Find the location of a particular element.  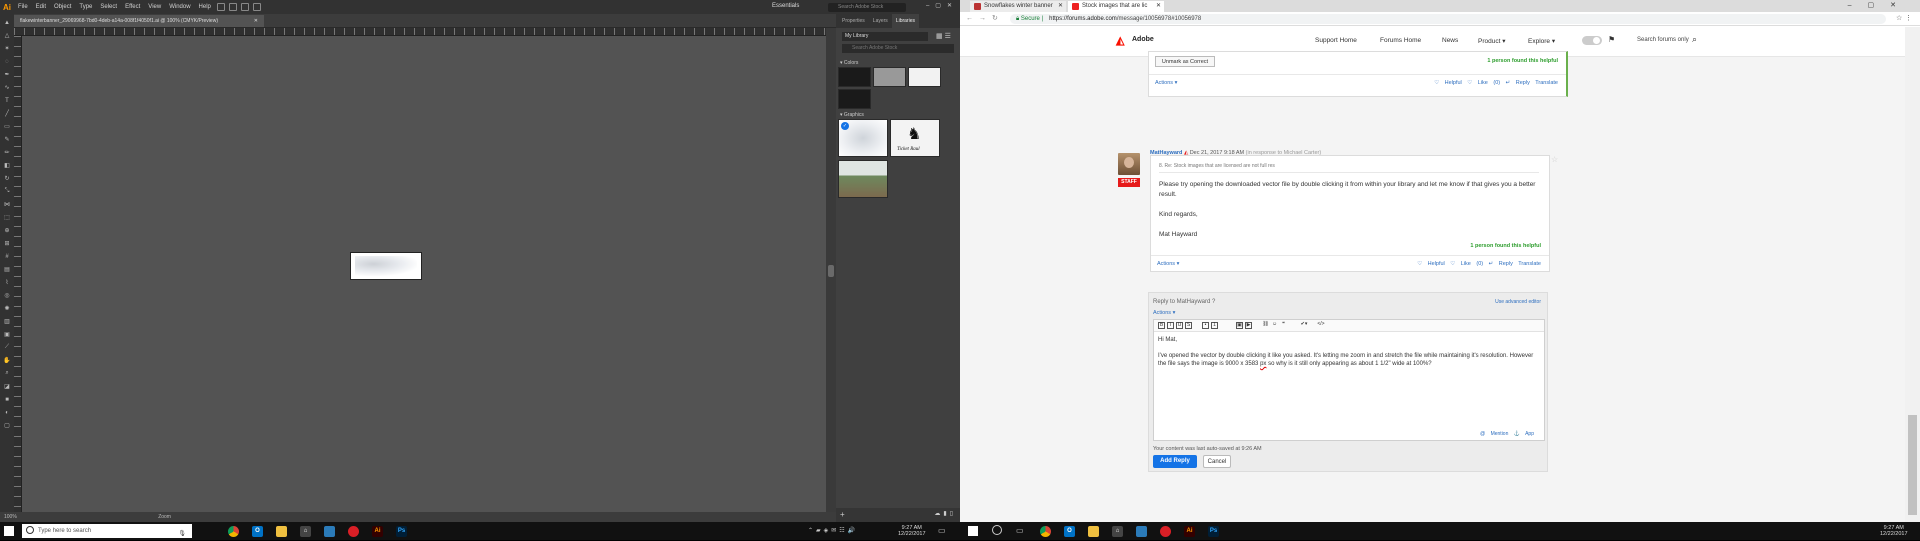

browser-menu-icon: ⋮ is located at coordinates (1908, 18).